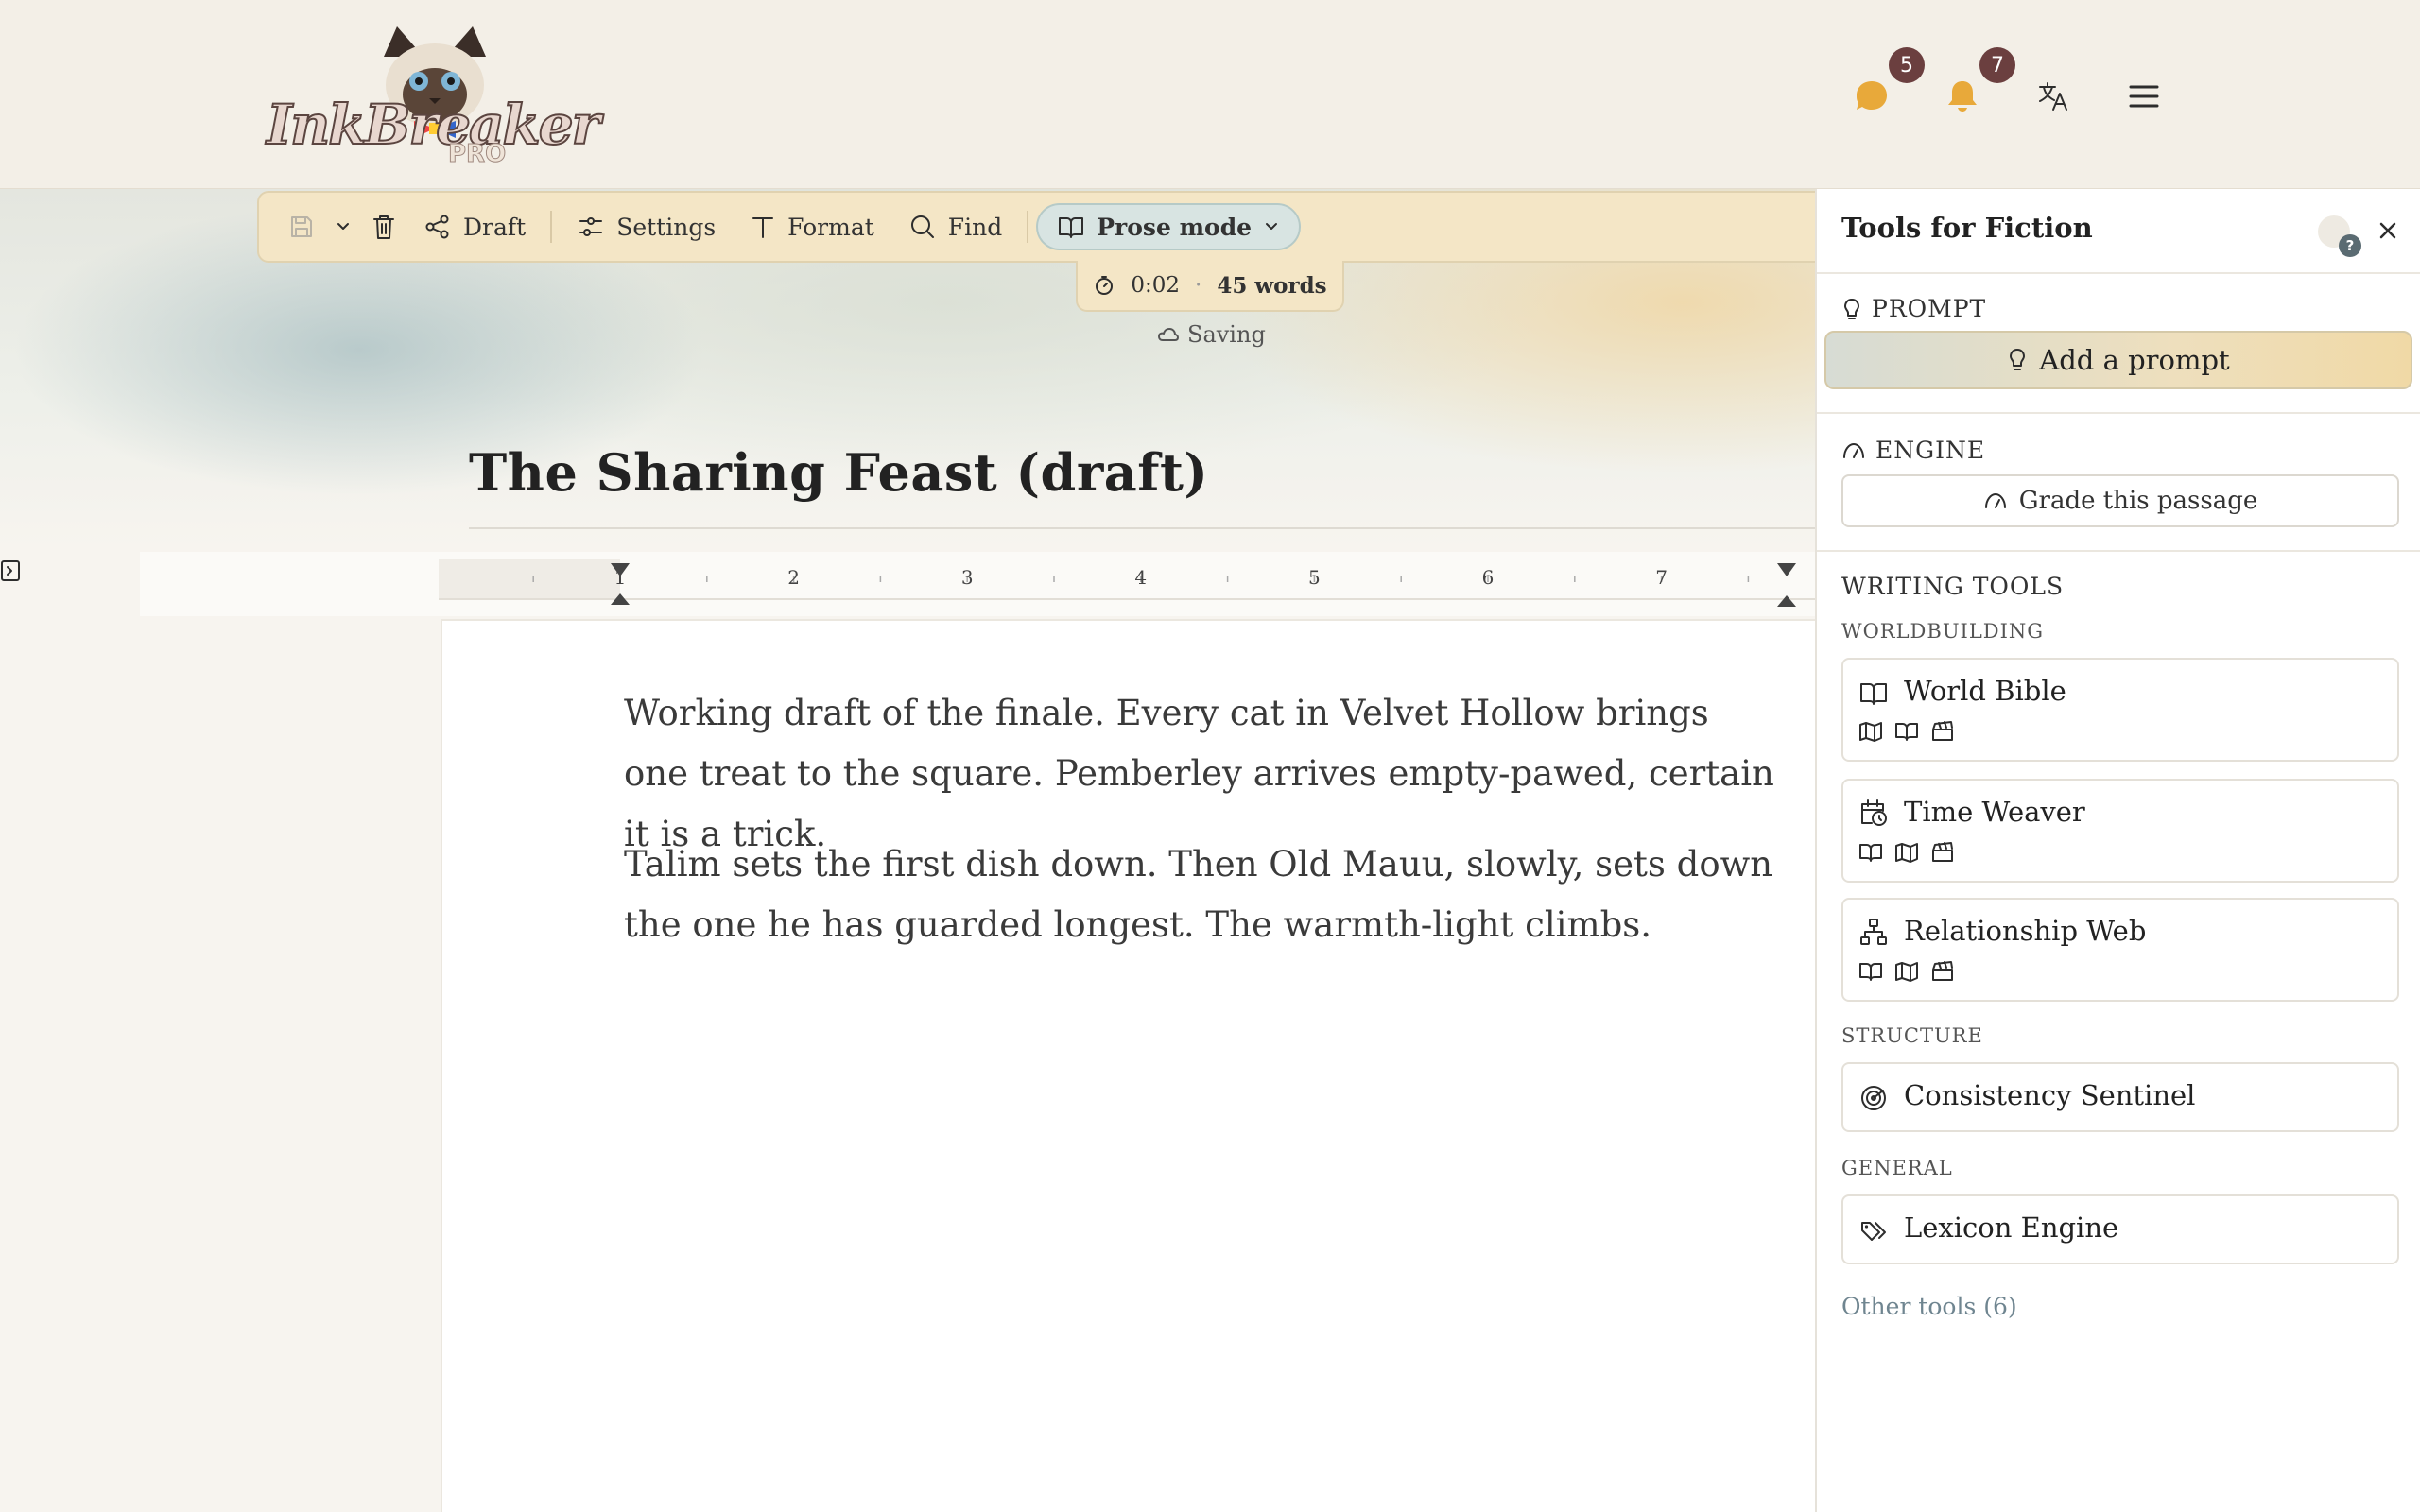  I want to click on title-divider, so click(1142, 528).